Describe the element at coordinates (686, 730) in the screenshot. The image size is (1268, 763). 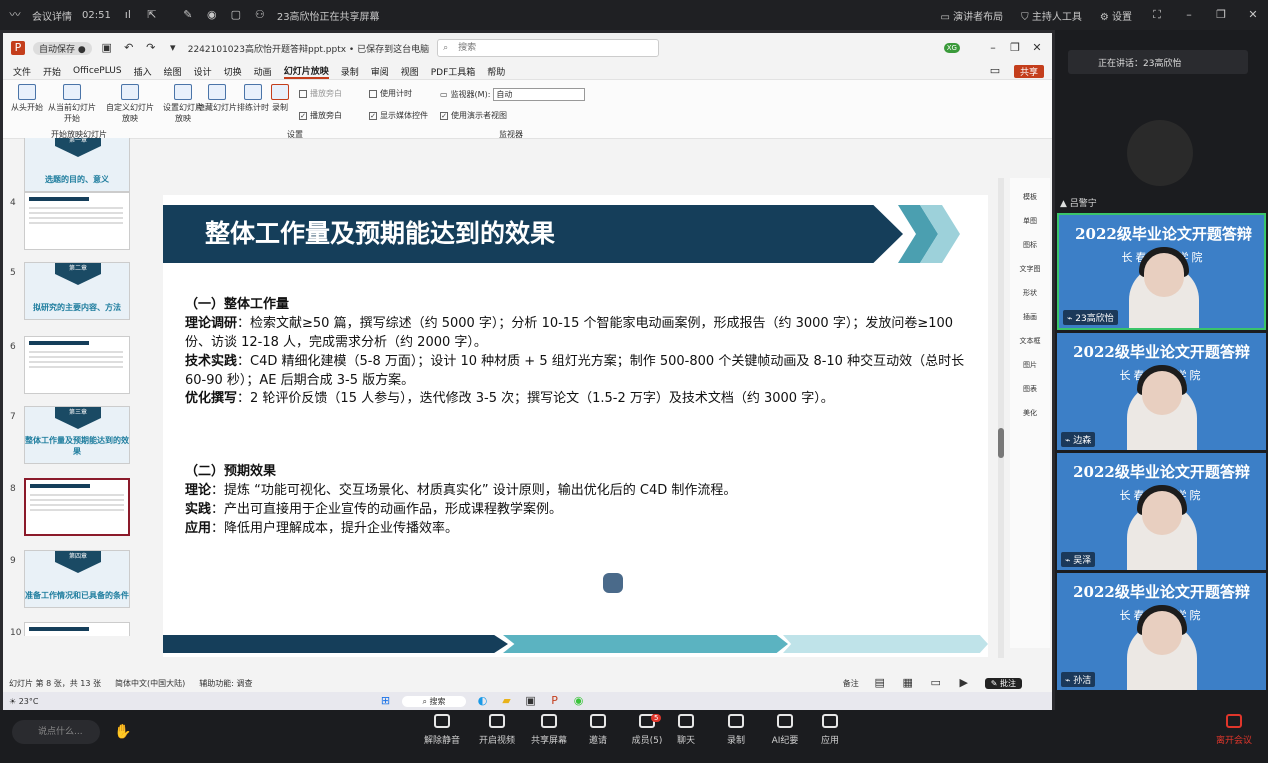
I see `control-chat: 聊天` at that location.